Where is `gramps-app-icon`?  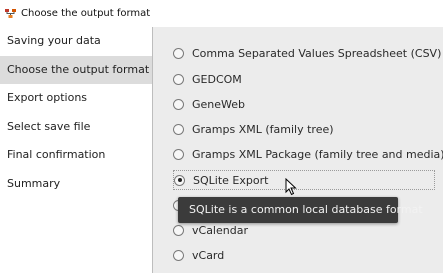 gramps-app-icon is located at coordinates (10, 13).